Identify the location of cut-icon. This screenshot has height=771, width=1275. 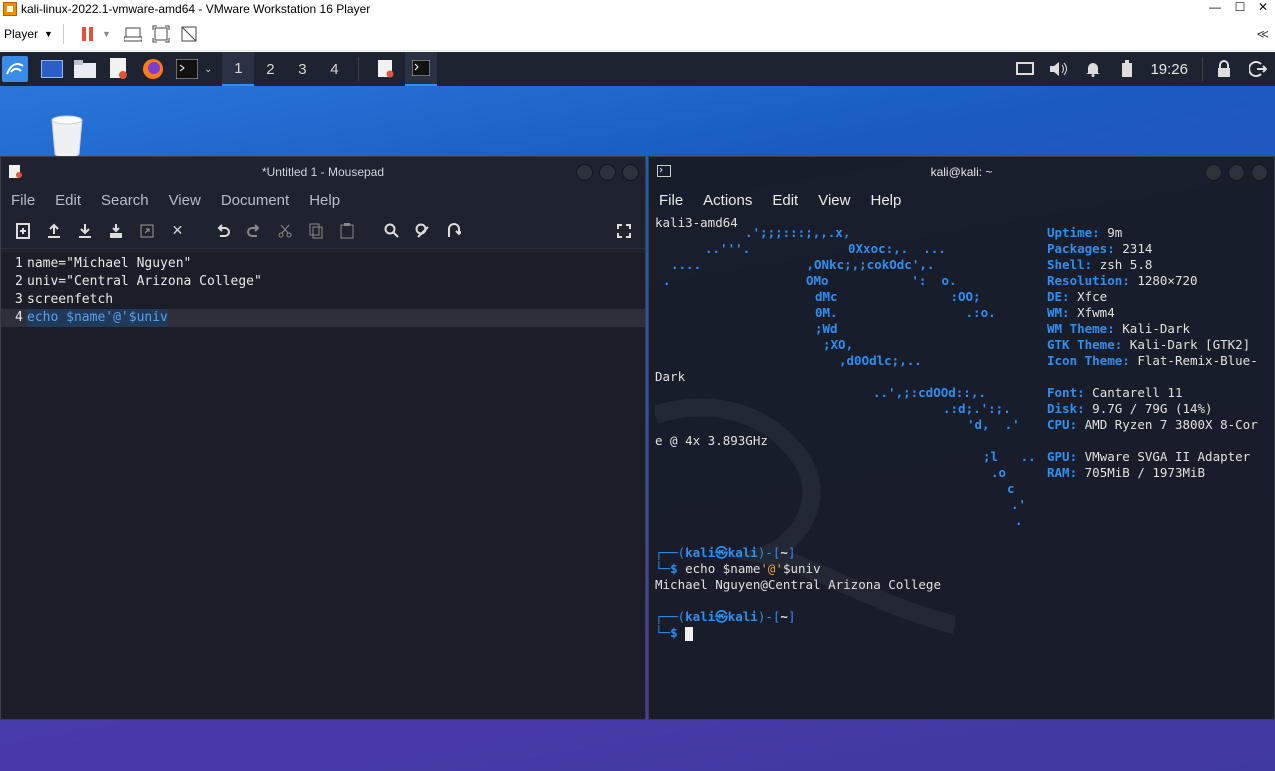
(284, 231).